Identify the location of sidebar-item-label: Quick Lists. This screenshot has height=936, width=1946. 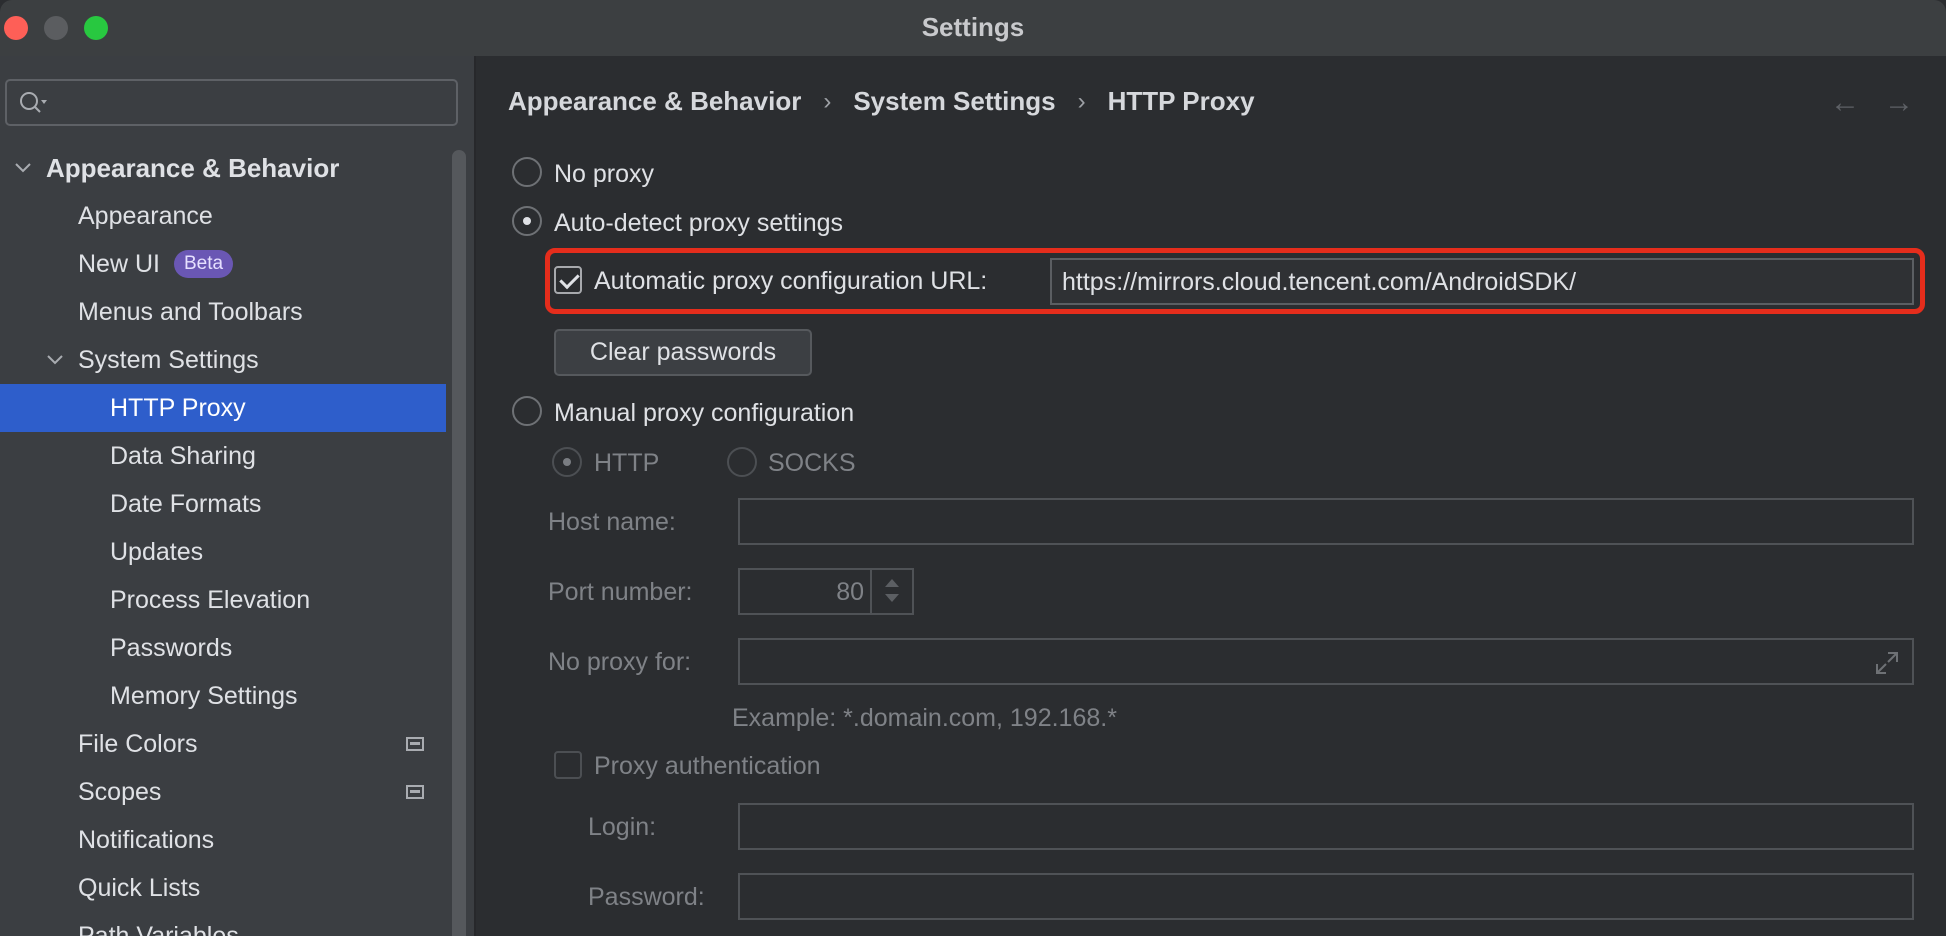
(139, 887).